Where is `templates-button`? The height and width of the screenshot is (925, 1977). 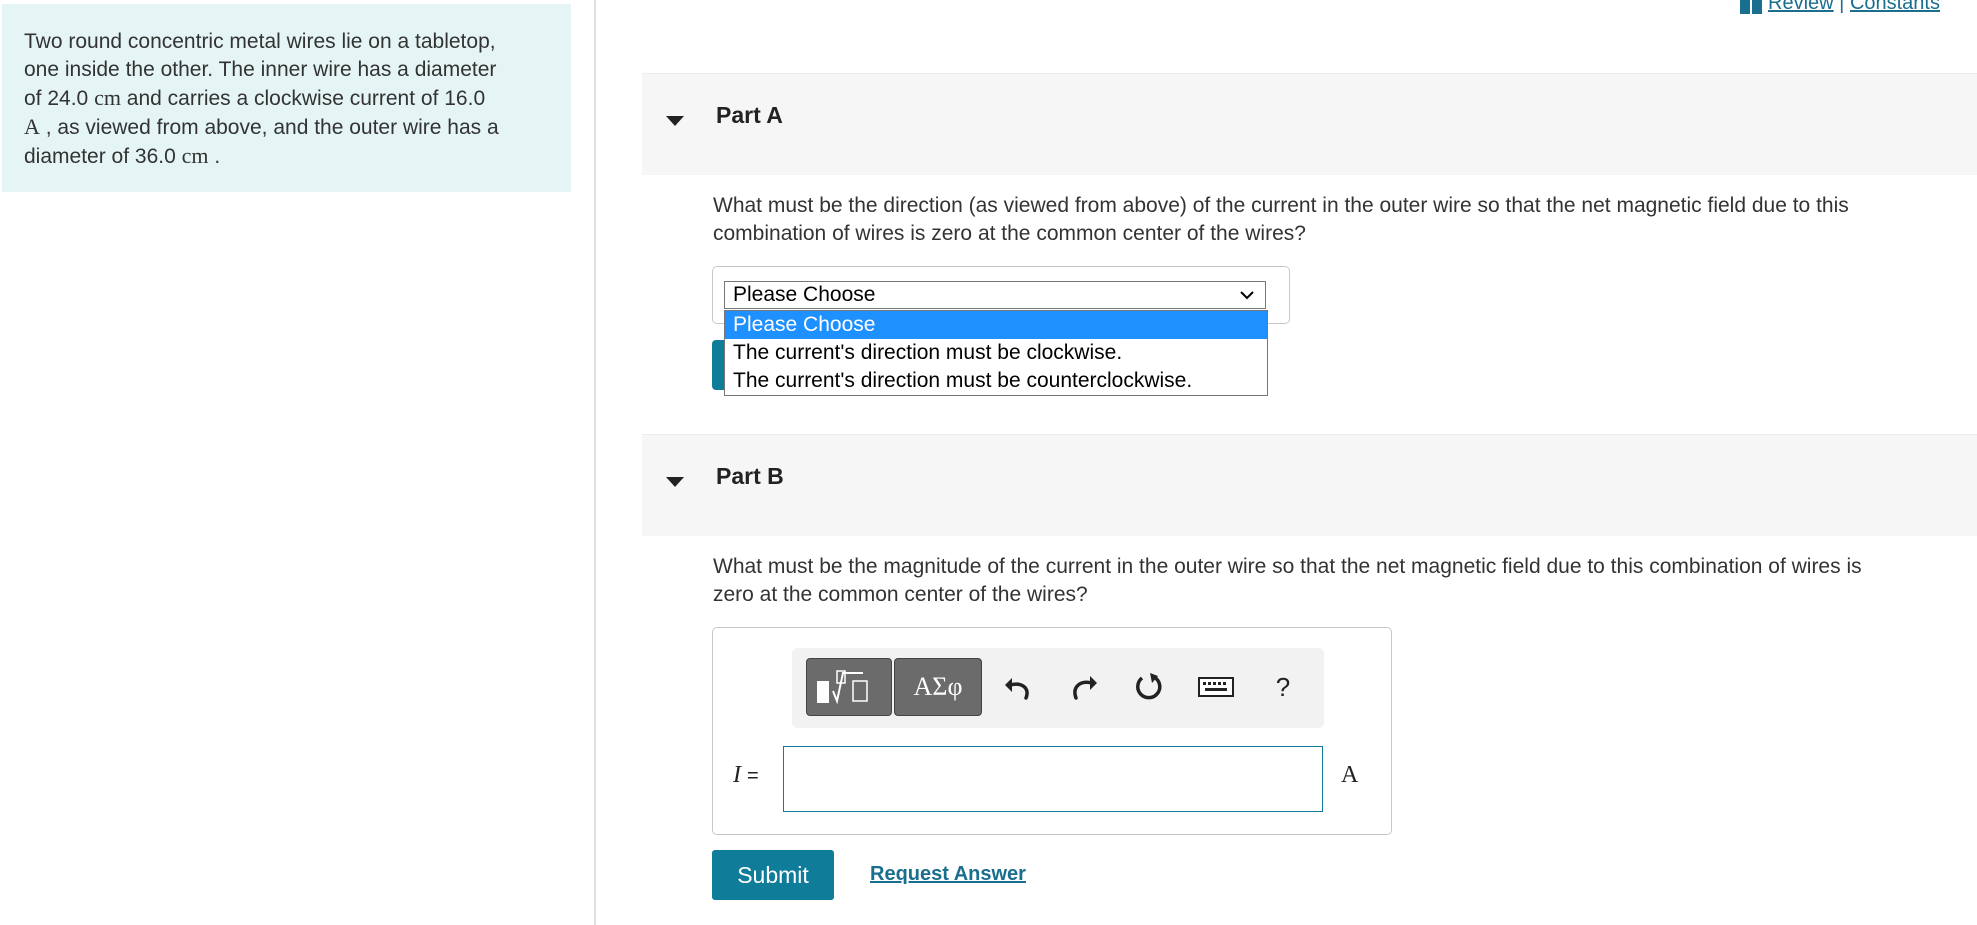
templates-button is located at coordinates (849, 687).